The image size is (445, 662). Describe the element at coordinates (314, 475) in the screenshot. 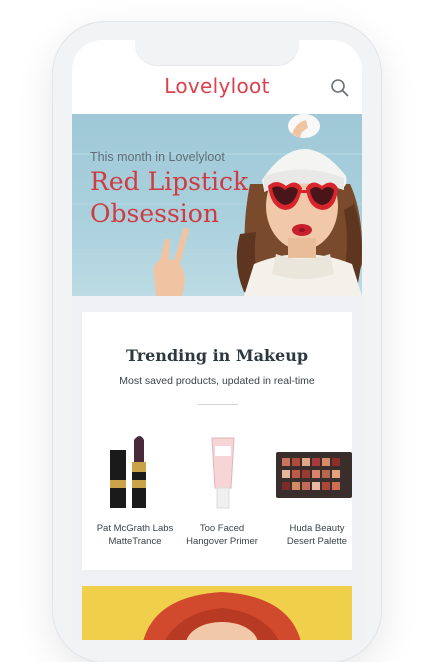

I see `eyeshadow-palette-image` at that location.